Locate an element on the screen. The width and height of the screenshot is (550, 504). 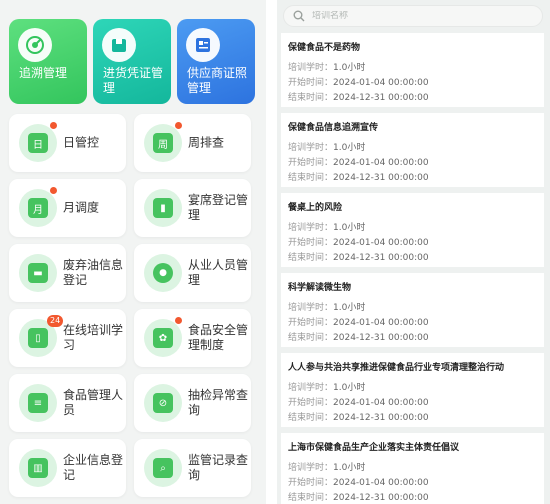
staff-management-tile: ● 从业人员管理 is located at coordinates (192, 273).